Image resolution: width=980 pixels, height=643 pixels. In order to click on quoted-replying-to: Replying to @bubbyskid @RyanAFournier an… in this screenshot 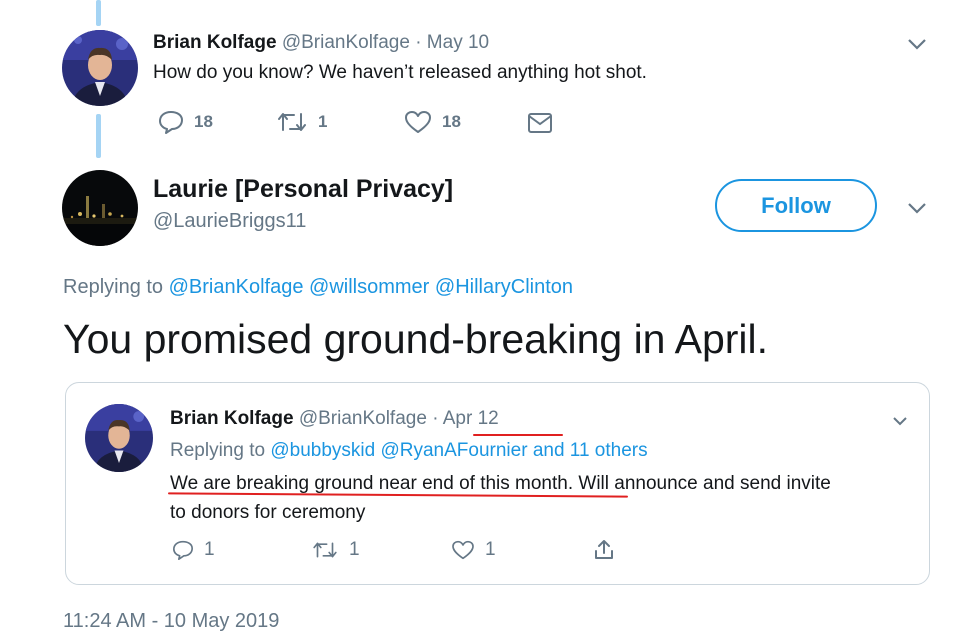, I will do `click(409, 451)`.